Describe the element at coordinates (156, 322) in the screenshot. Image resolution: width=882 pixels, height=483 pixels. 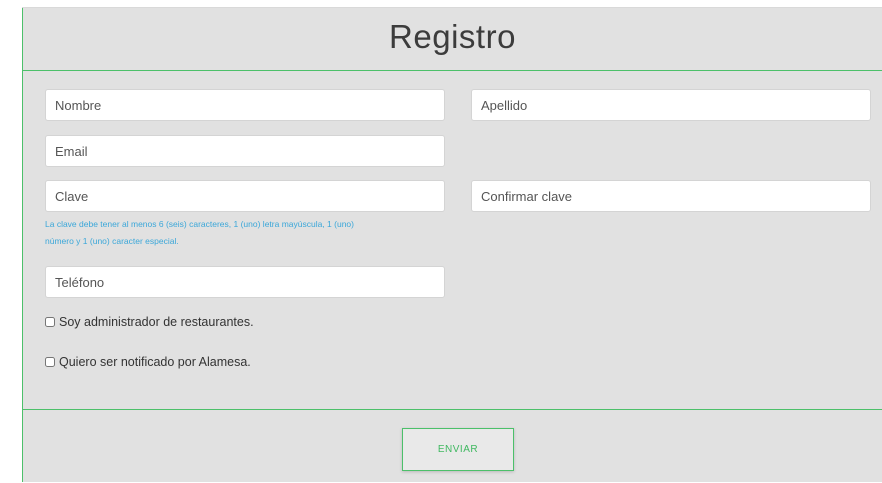
I see `admin-checkbox-label: Soy administrador de restaurantes.` at that location.